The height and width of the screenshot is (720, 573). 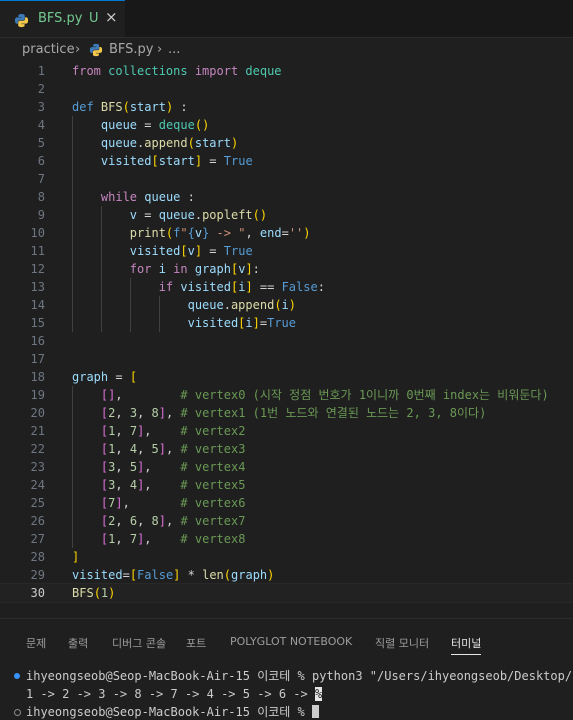 I want to click on line-number: 12, so click(x=37, y=269).